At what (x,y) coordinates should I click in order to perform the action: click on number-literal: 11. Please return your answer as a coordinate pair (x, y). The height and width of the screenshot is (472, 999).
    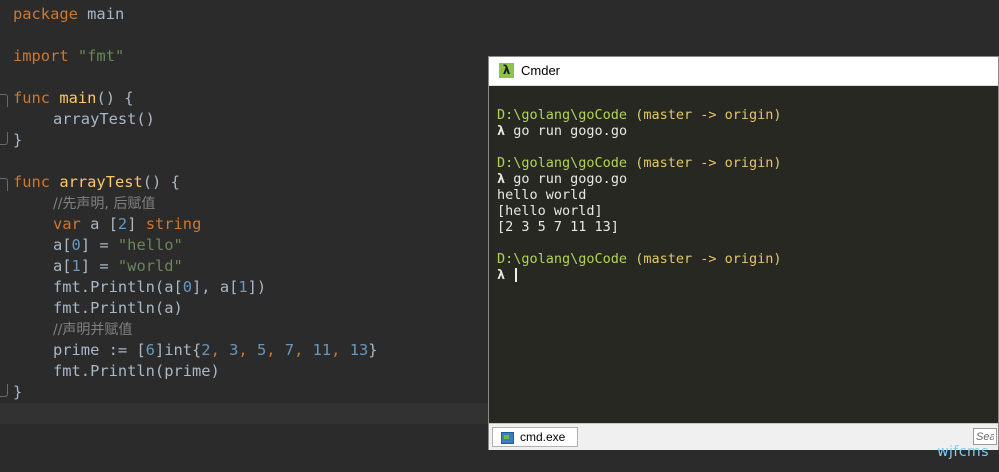
    Looking at the image, I should click on (322, 350).